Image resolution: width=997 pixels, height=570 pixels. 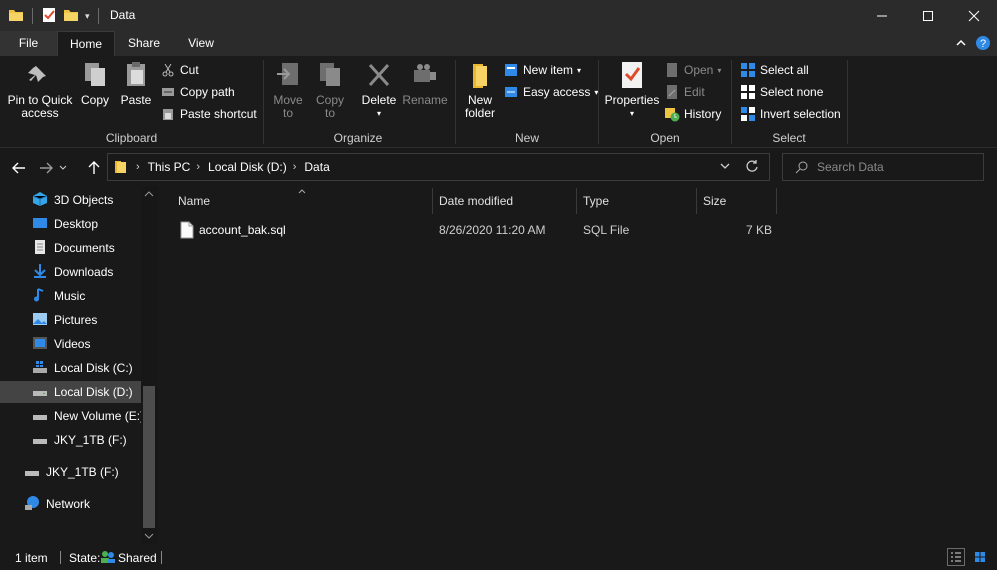 What do you see at coordinates (108, 558) in the screenshot?
I see `shared-icon` at bounding box center [108, 558].